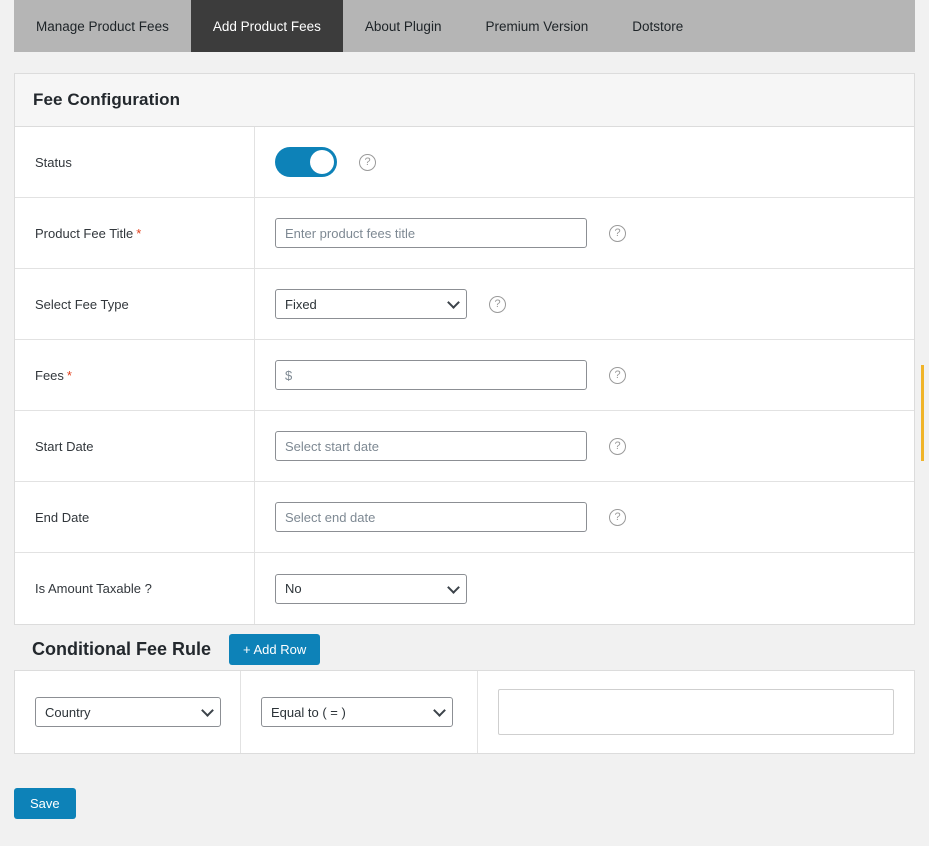 The width and height of the screenshot is (929, 846). I want to click on row-label-cell: Product Fee Title *, so click(135, 233).